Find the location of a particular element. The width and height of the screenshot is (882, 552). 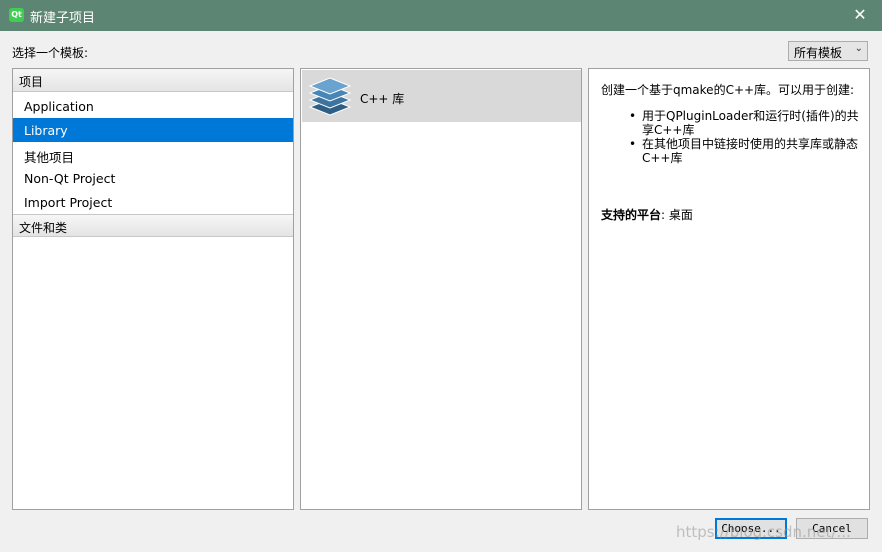

template-item-label: C++ 库 is located at coordinates (382, 99).